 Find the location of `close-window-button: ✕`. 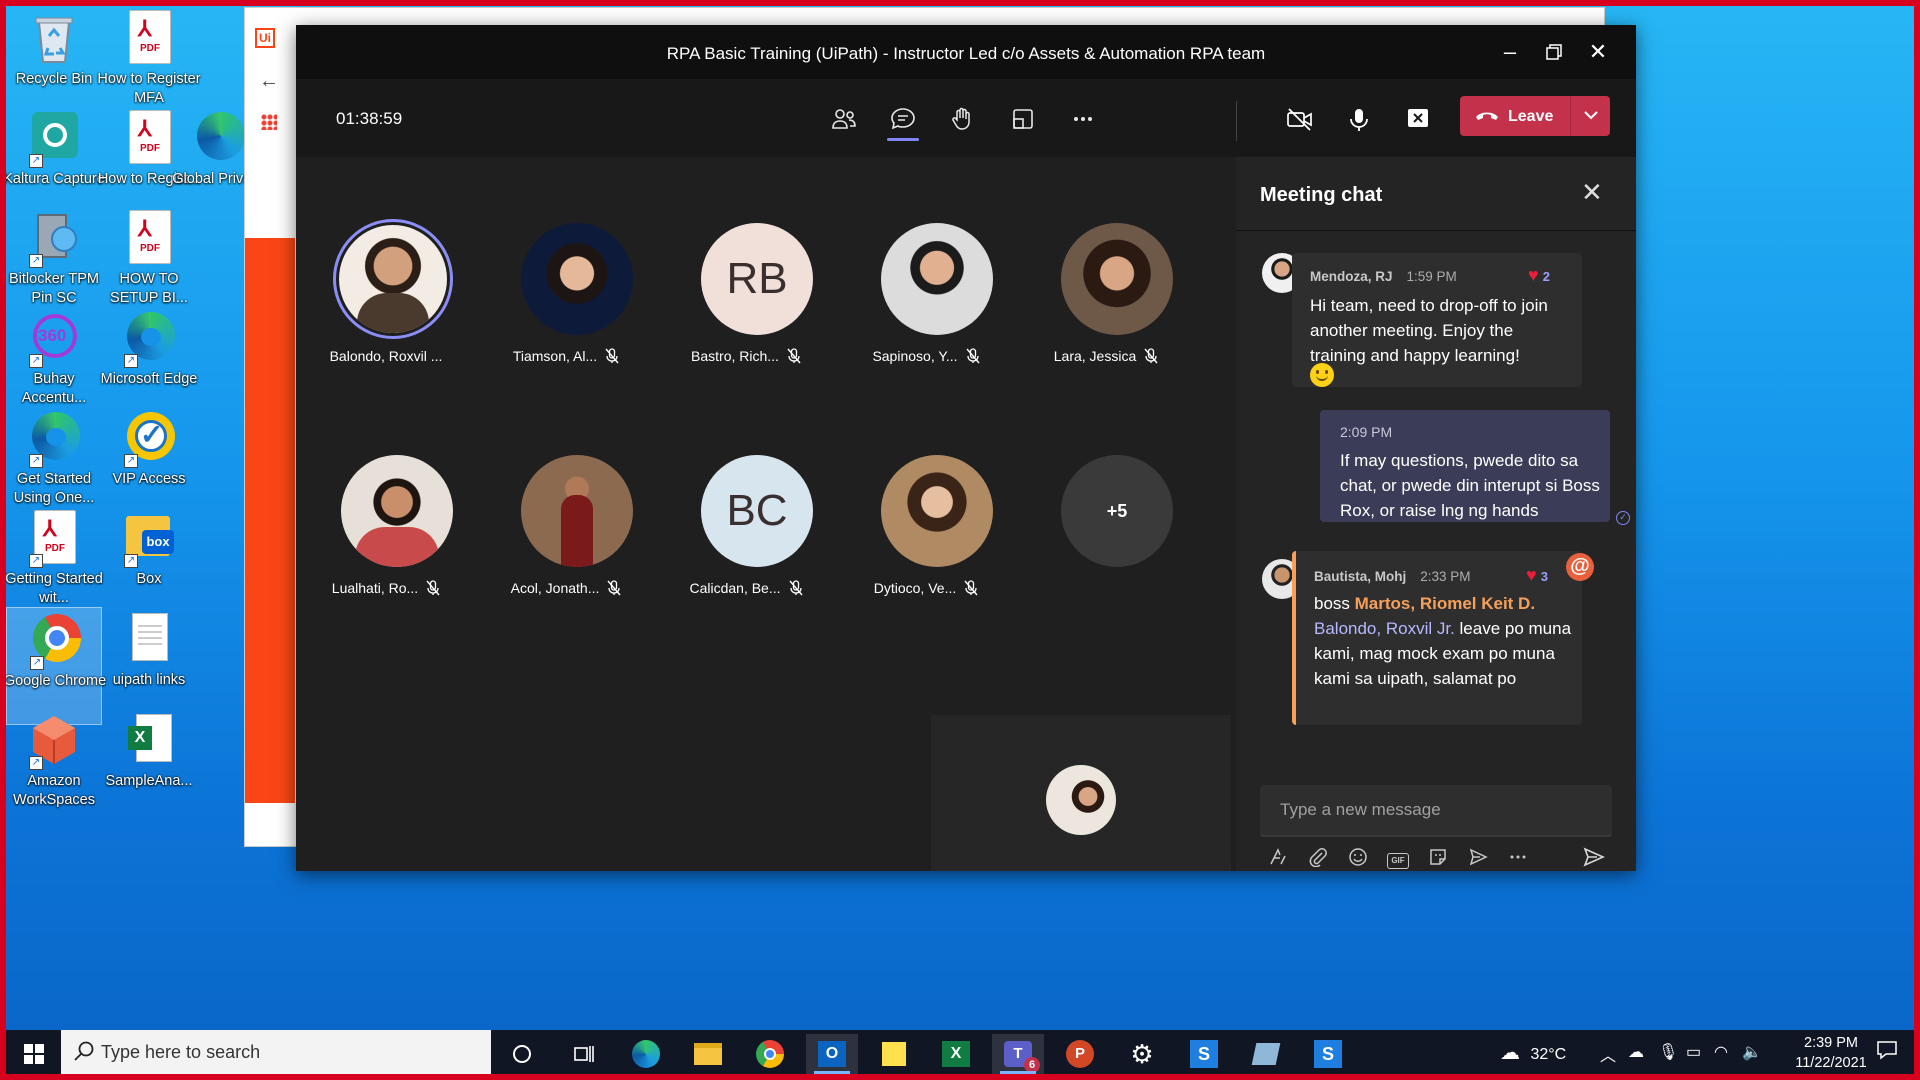

close-window-button: ✕ is located at coordinates (1598, 53).